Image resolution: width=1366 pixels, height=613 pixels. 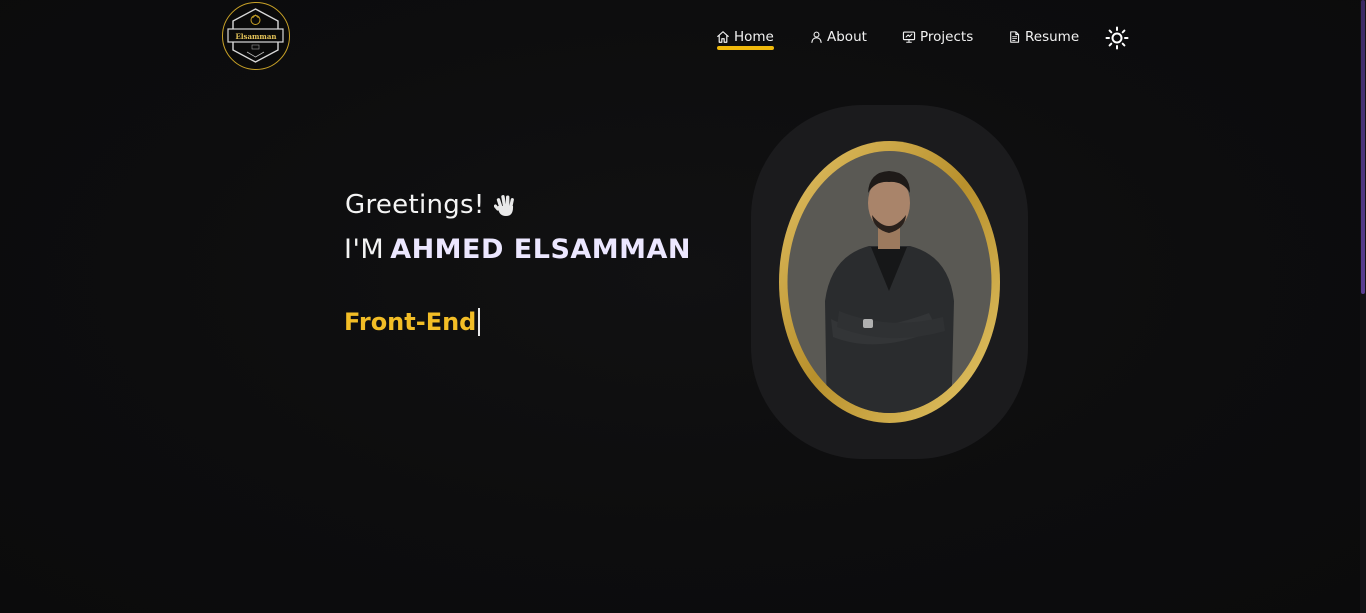 I want to click on waving-hand-icon, so click(x=503, y=205).